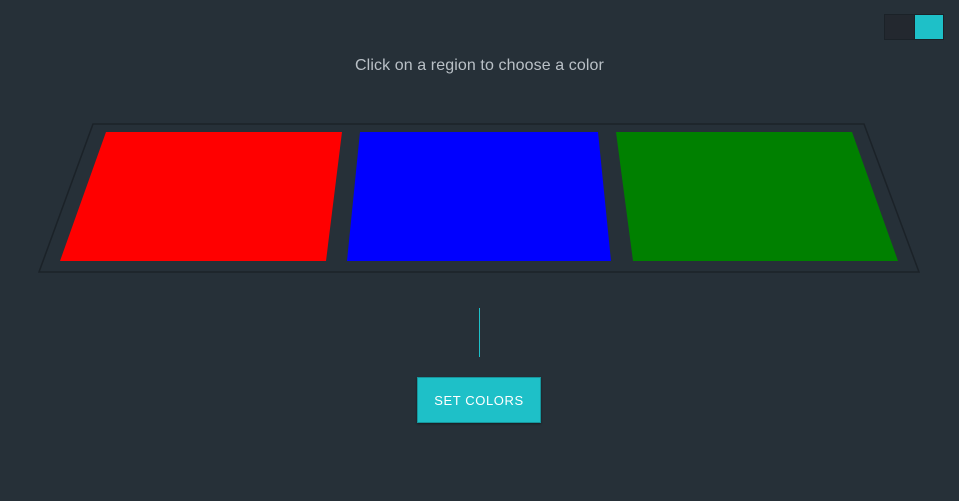 The width and height of the screenshot is (959, 501). I want to click on region-center, so click(479, 196).